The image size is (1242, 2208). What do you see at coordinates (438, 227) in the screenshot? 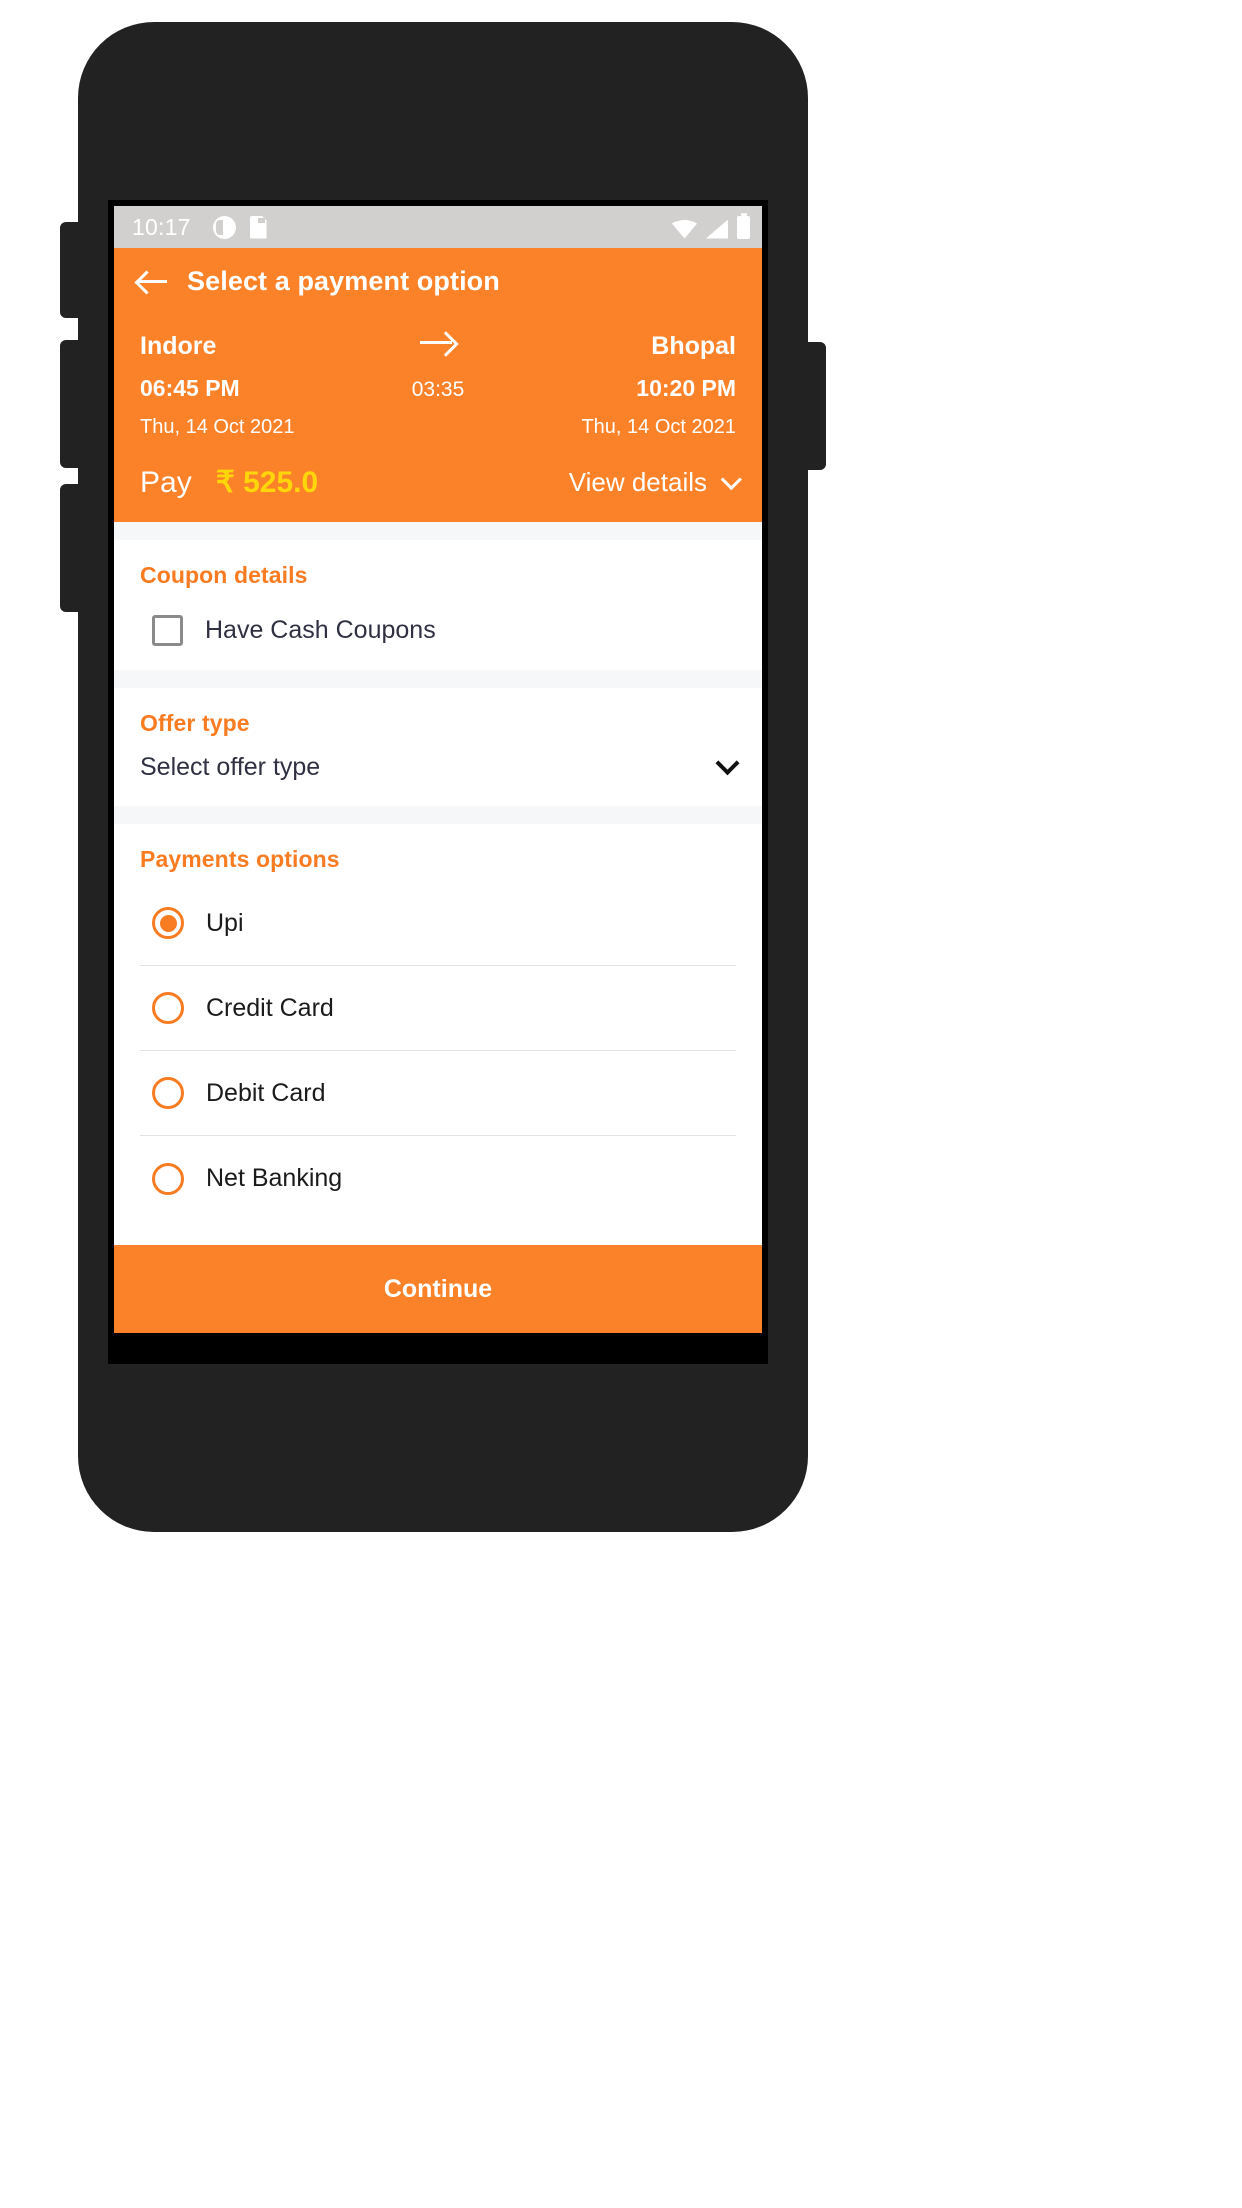
I see `status-bar: 10:17` at bounding box center [438, 227].